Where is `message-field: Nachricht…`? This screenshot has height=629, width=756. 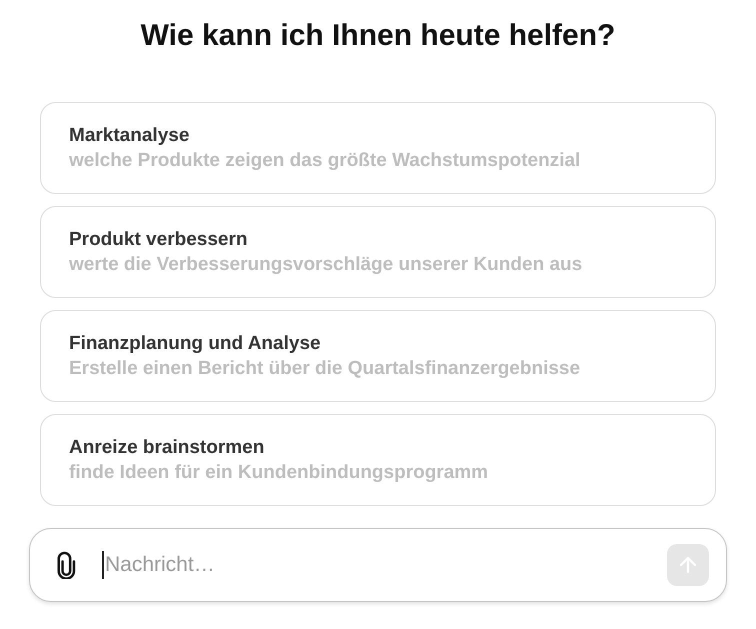 message-field: Nachricht… is located at coordinates (378, 565).